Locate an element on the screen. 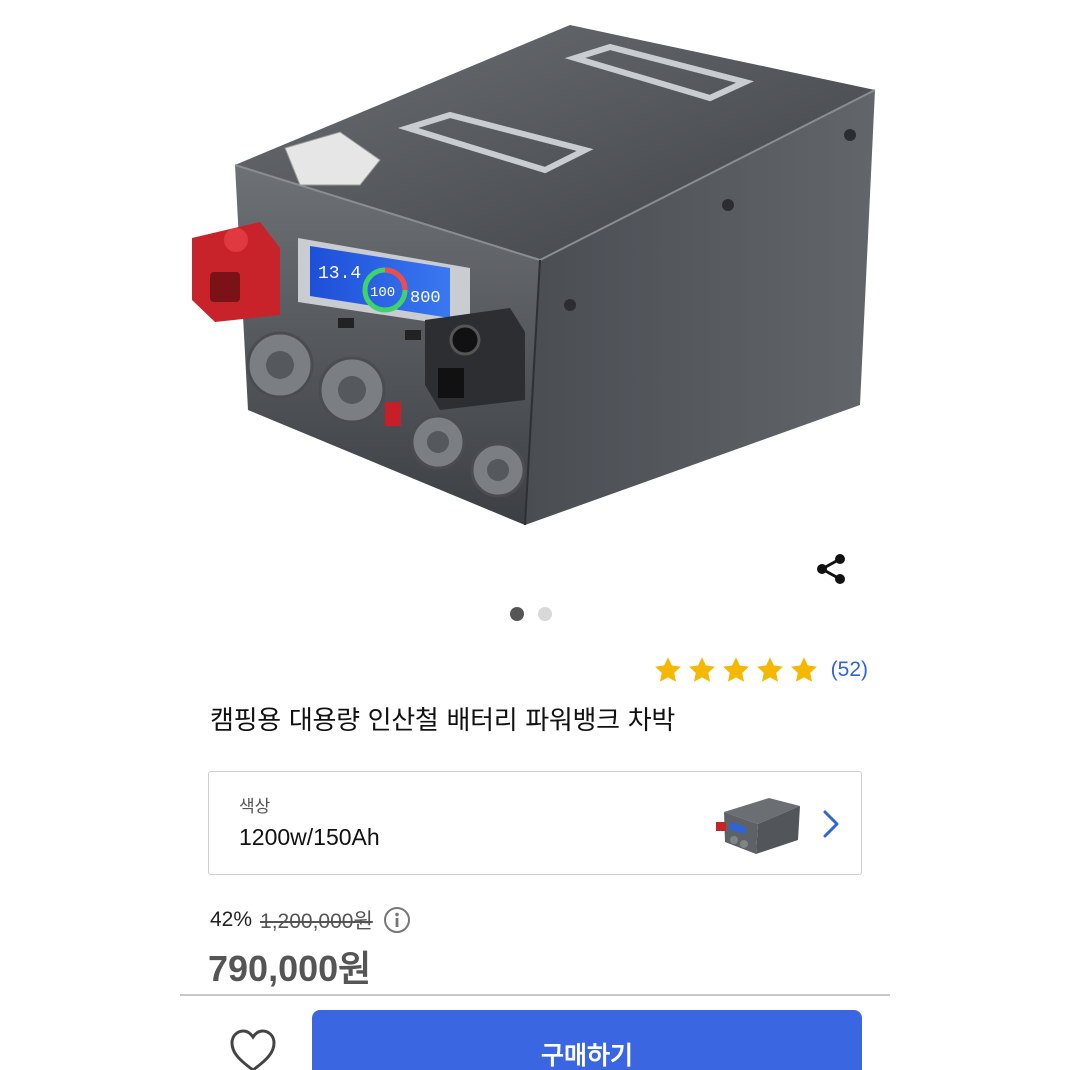  rating: (52) is located at coordinates (760, 670).